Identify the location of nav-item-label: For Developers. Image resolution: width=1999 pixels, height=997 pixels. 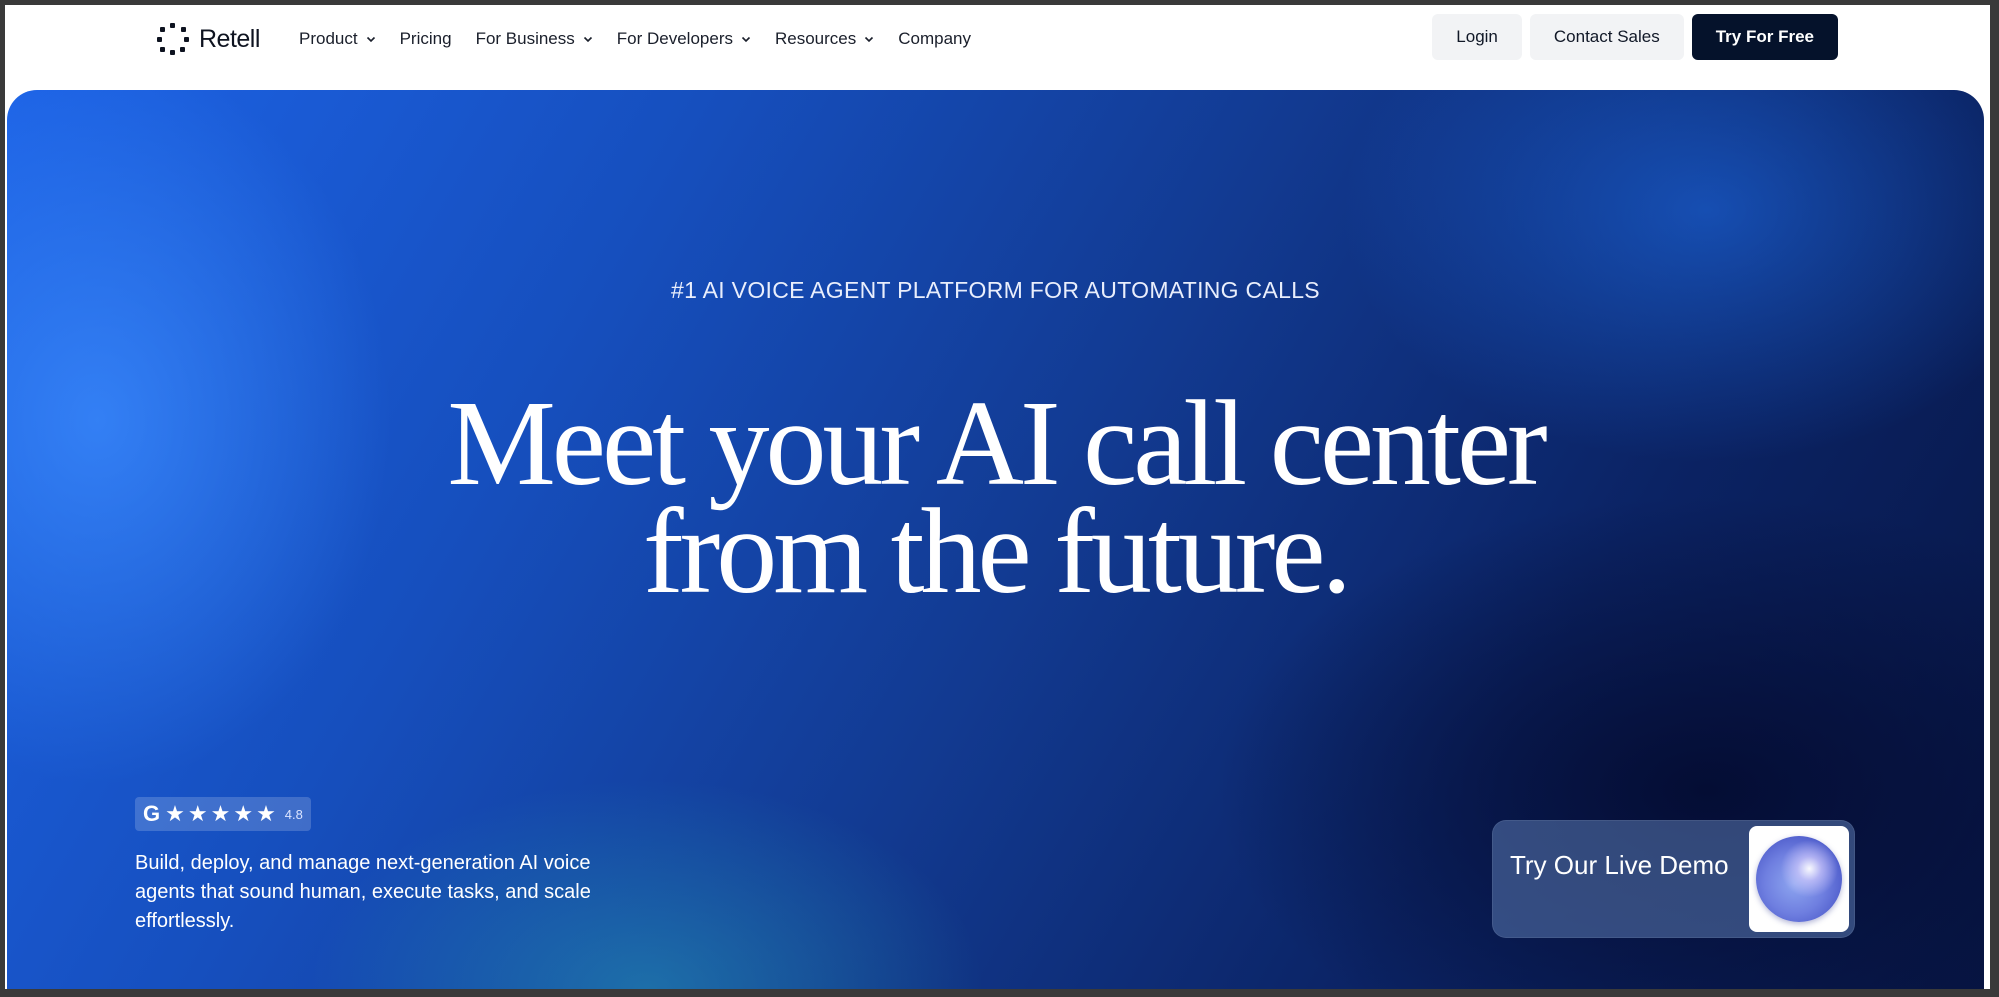
(674, 38).